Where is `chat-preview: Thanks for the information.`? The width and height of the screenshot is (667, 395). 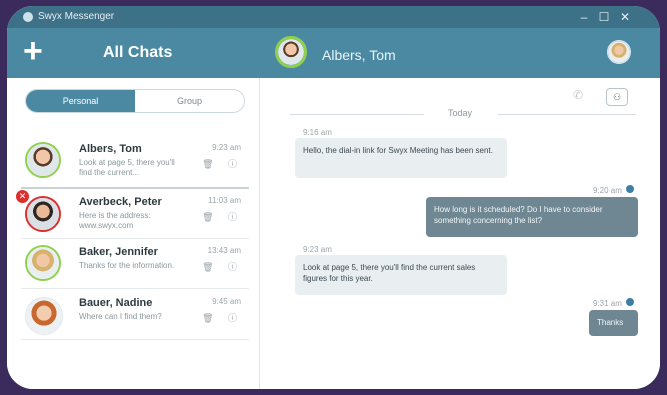 chat-preview: Thanks for the information. is located at coordinates (127, 265).